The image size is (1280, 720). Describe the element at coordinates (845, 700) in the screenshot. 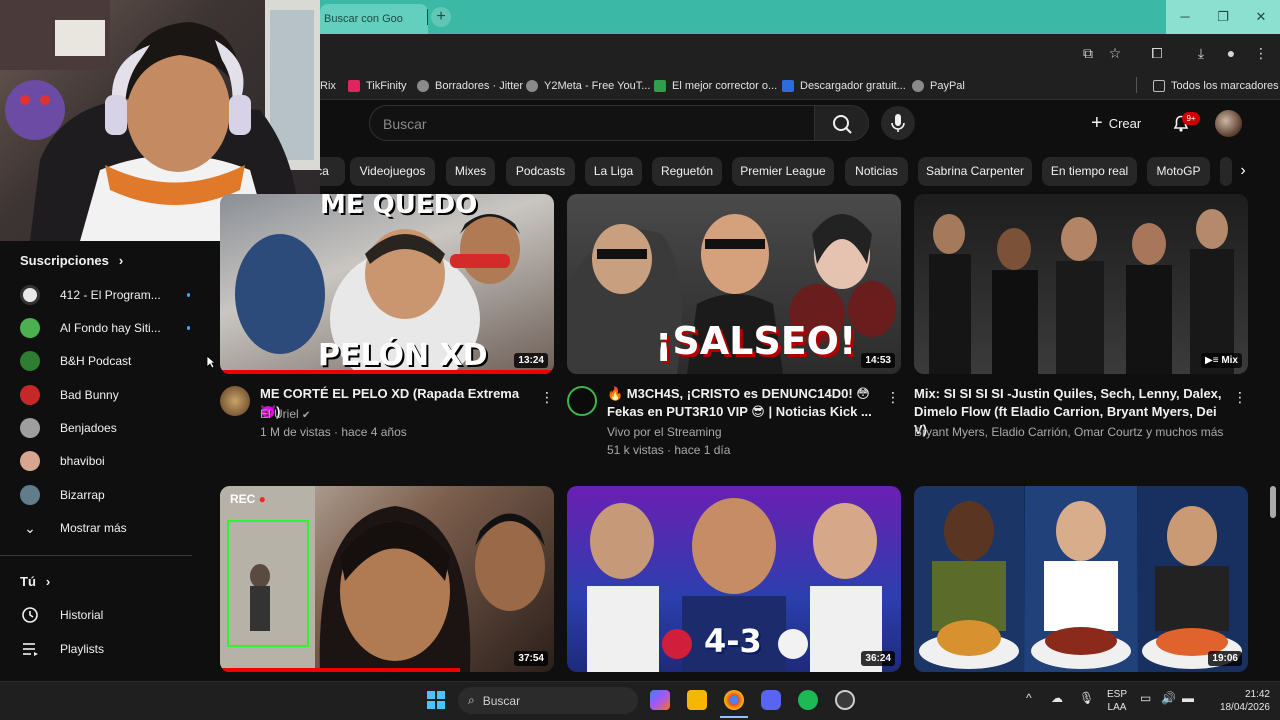

I see `app-icon` at that location.